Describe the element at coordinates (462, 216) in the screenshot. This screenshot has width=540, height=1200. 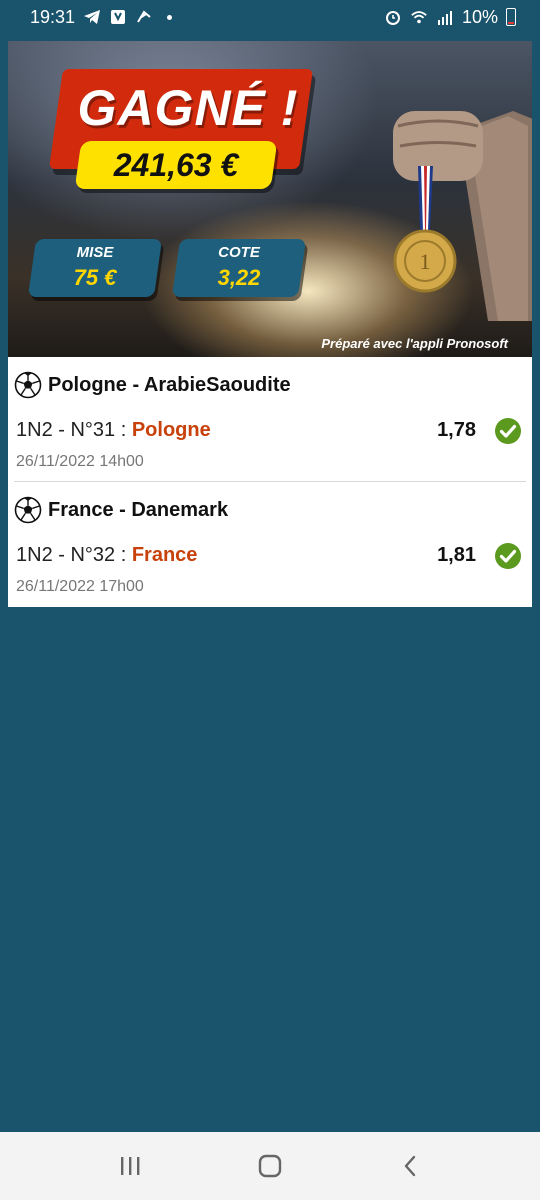
I see `fist-medal-illustration: 1` at that location.